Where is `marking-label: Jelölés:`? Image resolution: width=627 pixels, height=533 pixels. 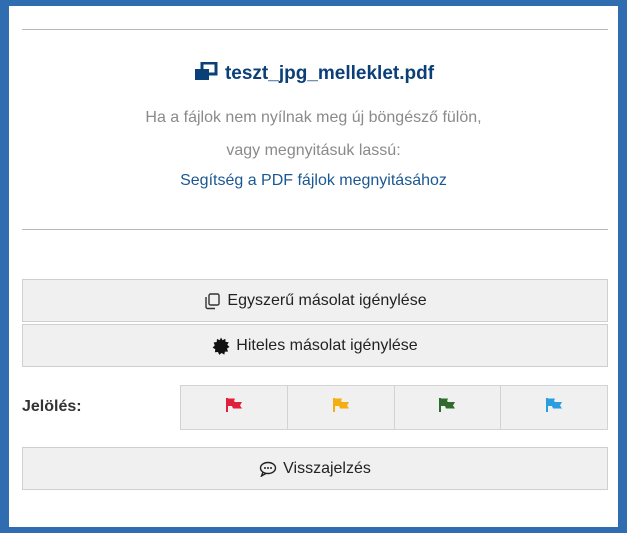 marking-label: Jelölés: is located at coordinates (52, 406).